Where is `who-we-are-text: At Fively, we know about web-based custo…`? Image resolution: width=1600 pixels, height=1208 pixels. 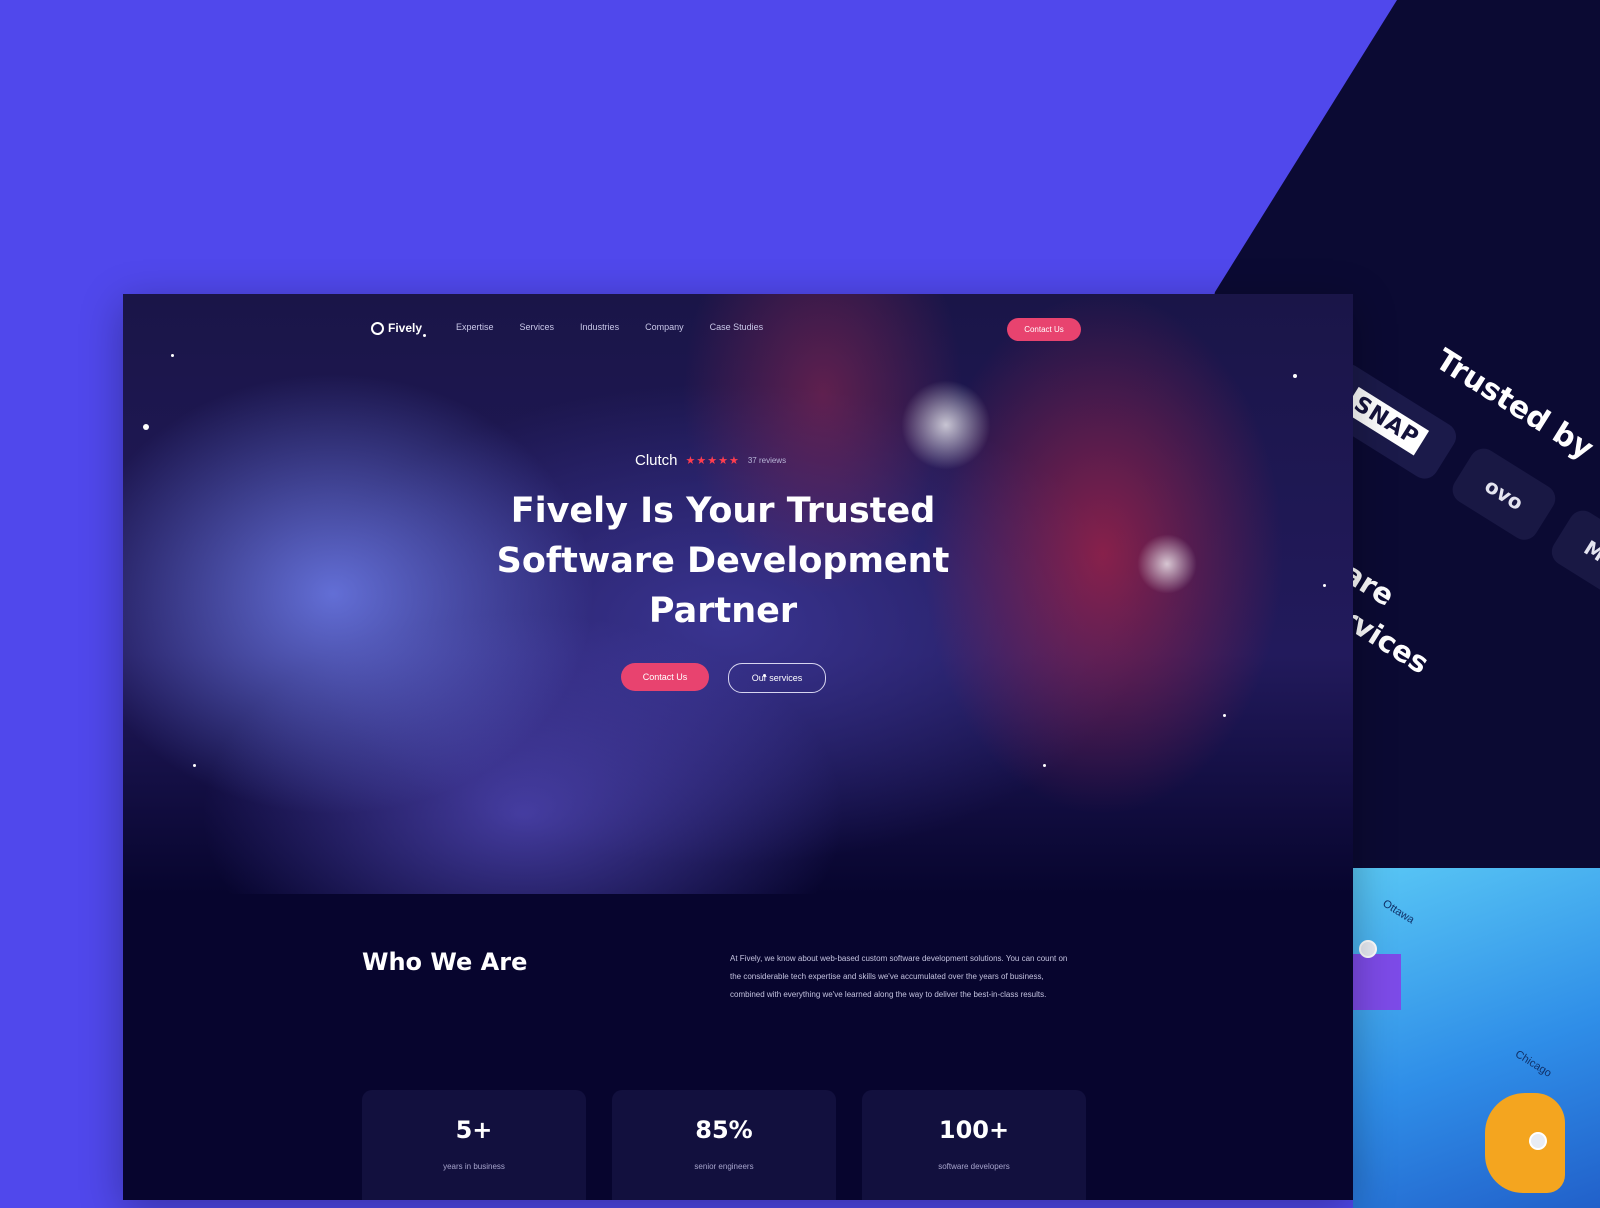
who-we-are-text: At Fively, we know about web-based custo… is located at coordinates (899, 976).